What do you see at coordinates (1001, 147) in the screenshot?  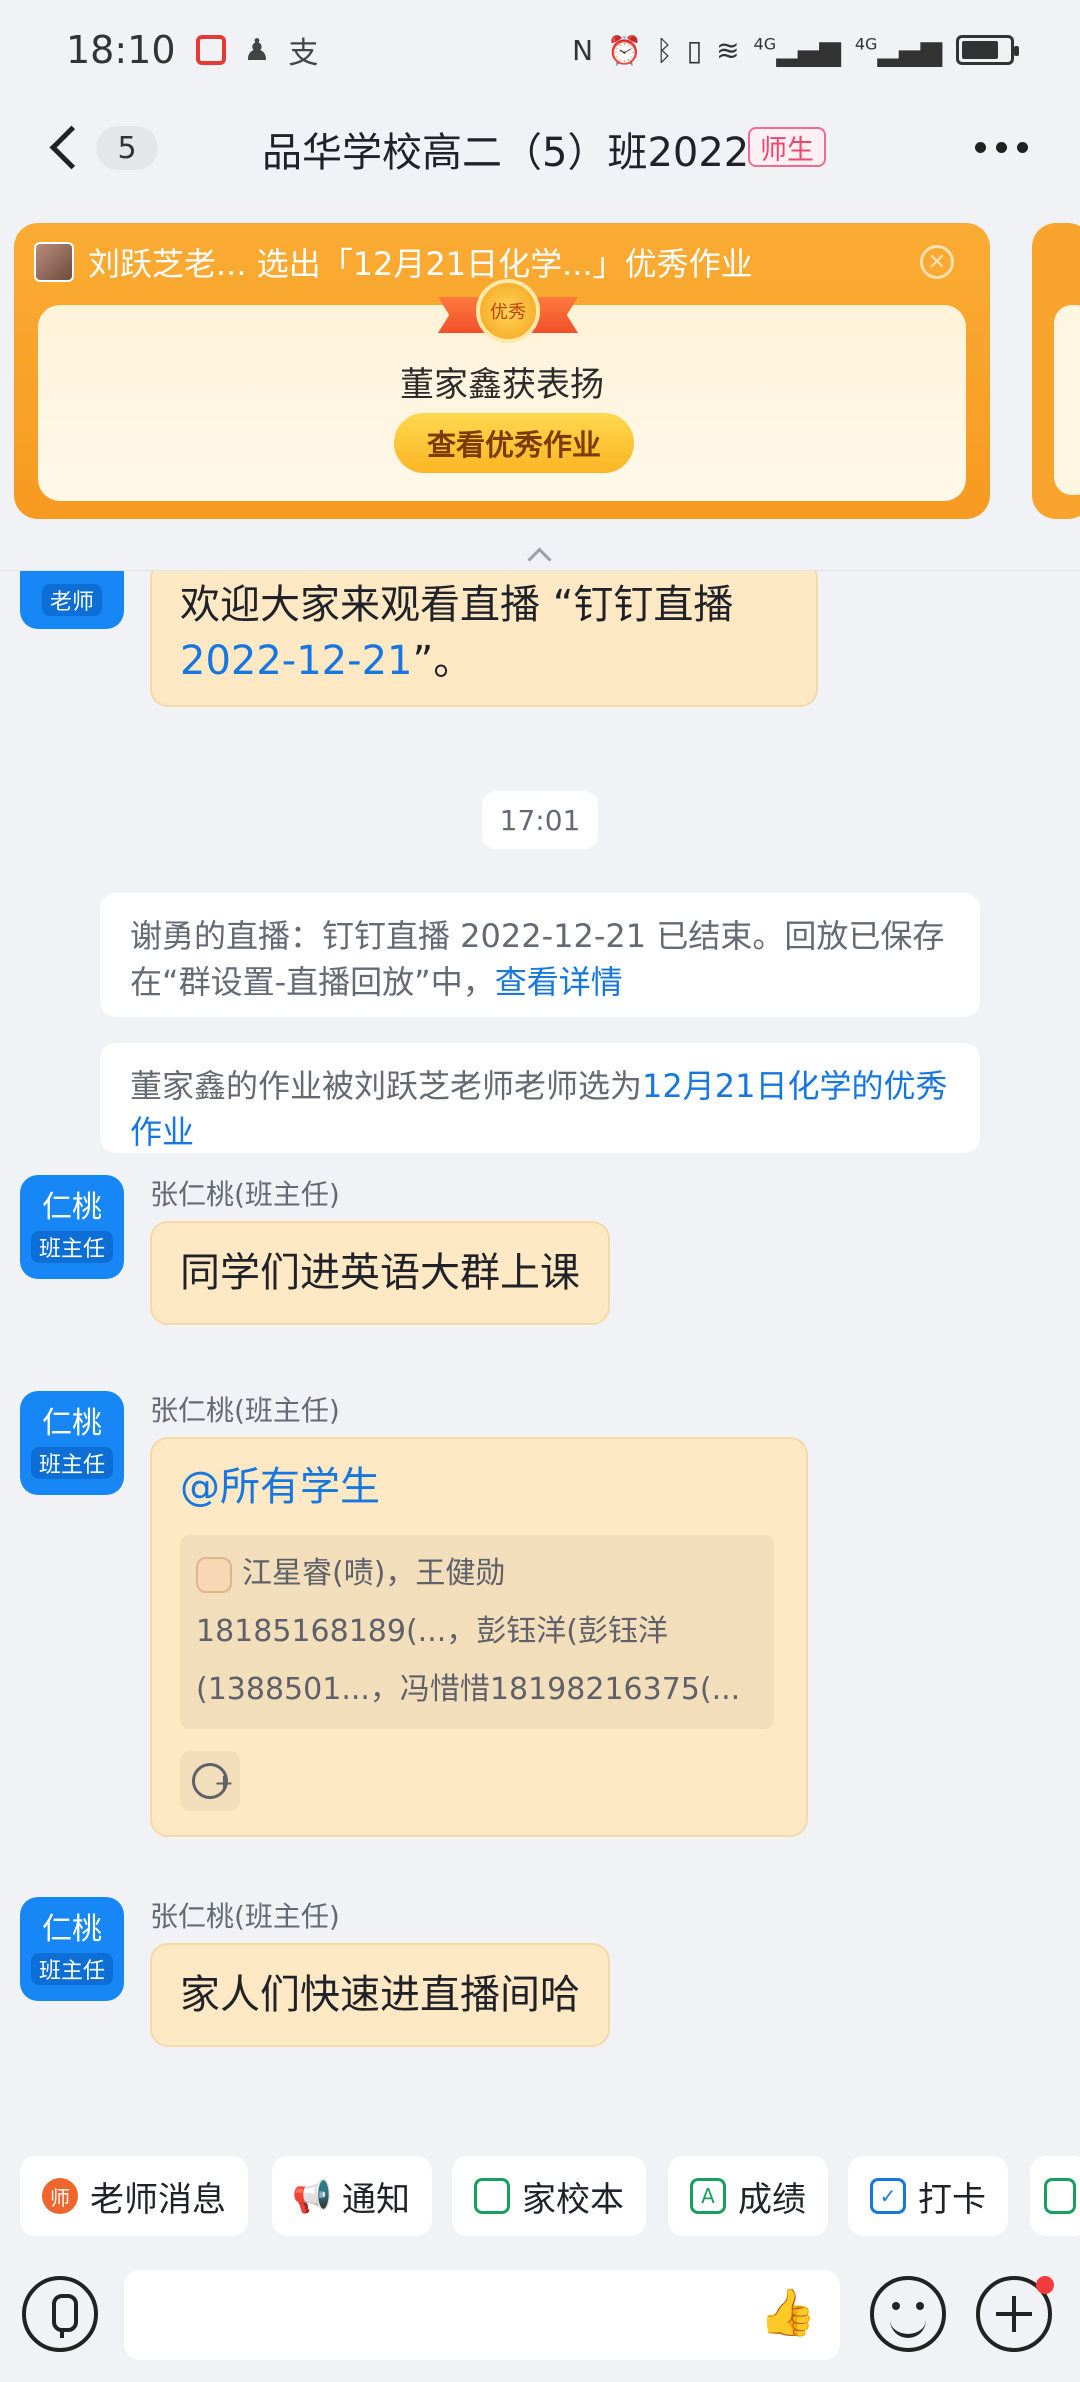 I see `more-icon` at bounding box center [1001, 147].